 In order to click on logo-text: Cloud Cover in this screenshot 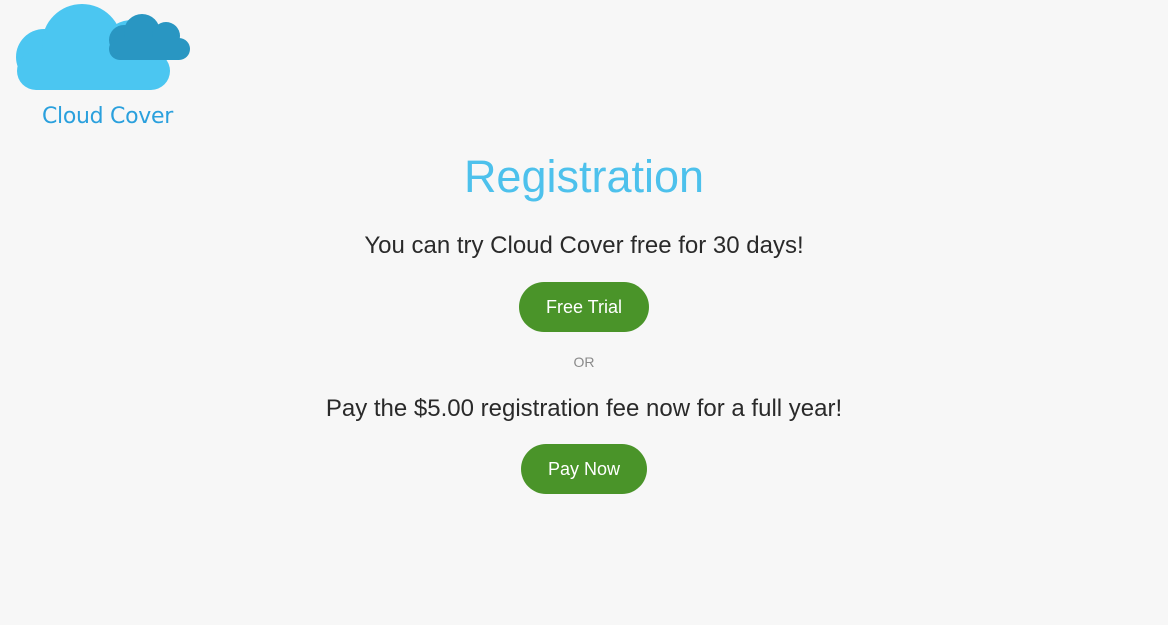, I will do `click(107, 116)`.